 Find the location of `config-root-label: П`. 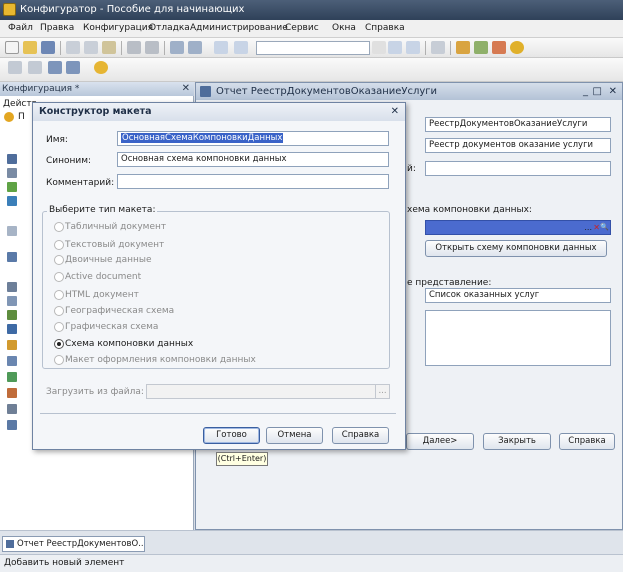

config-root-label: П is located at coordinates (21, 117).